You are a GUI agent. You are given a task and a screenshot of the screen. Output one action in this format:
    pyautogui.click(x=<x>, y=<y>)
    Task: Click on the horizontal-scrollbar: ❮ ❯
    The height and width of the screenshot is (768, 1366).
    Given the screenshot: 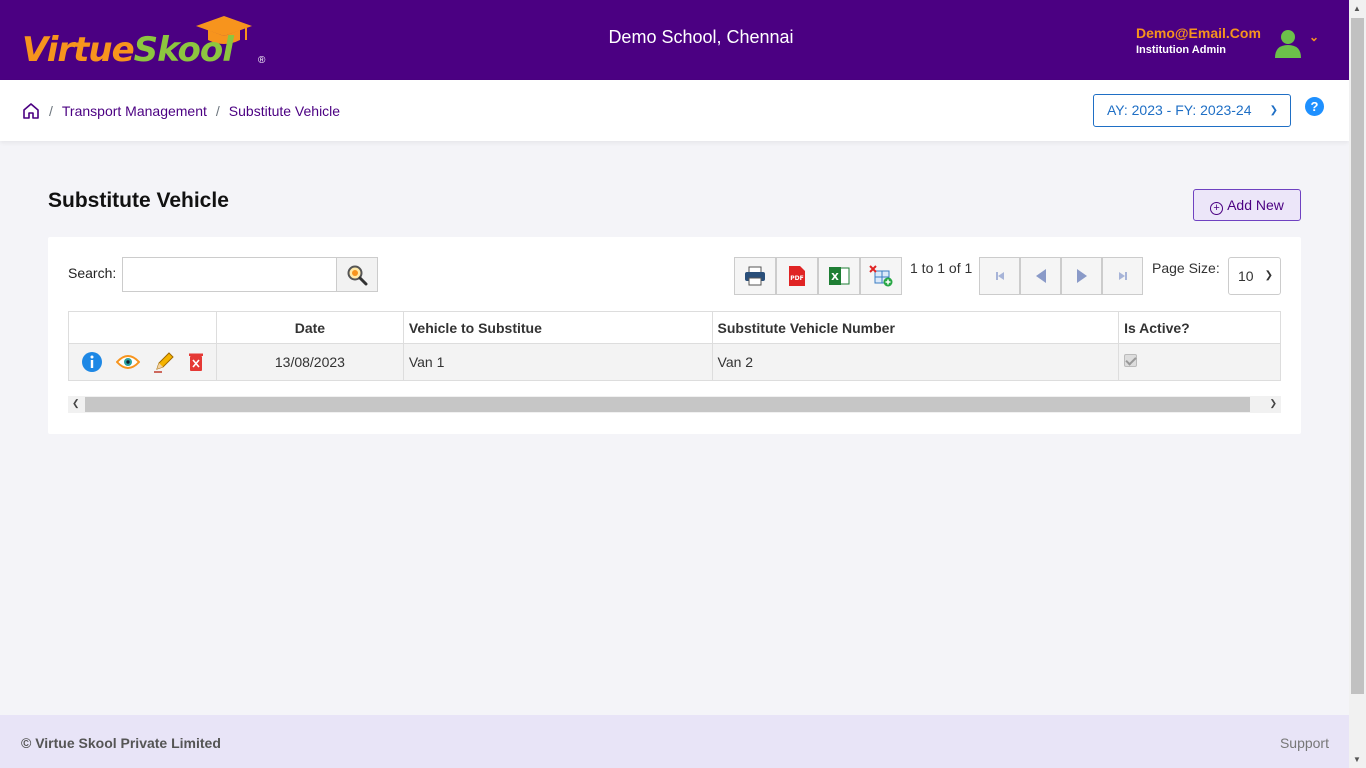 What is the action you would take?
    pyautogui.click(x=674, y=404)
    